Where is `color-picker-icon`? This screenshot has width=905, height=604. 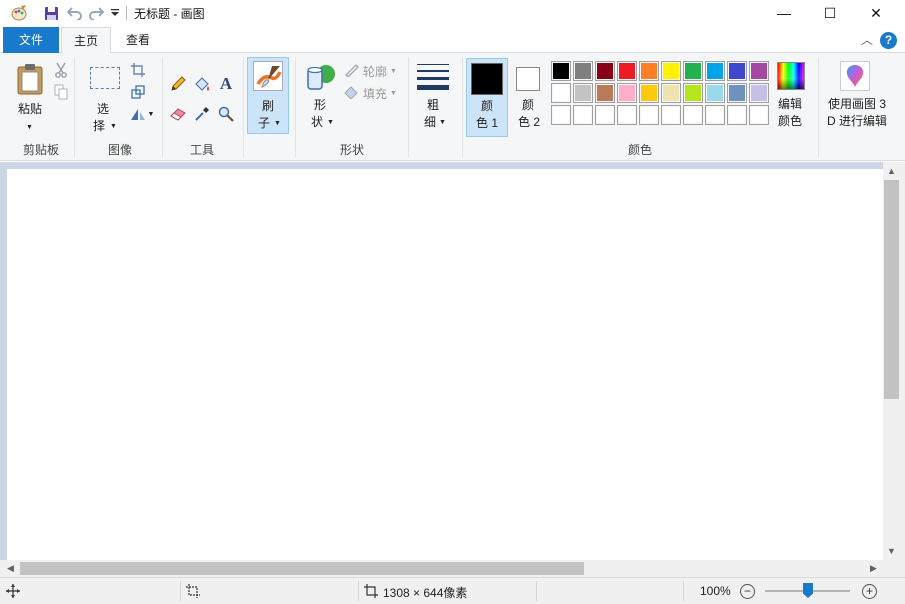 color-picker-icon is located at coordinates (202, 114).